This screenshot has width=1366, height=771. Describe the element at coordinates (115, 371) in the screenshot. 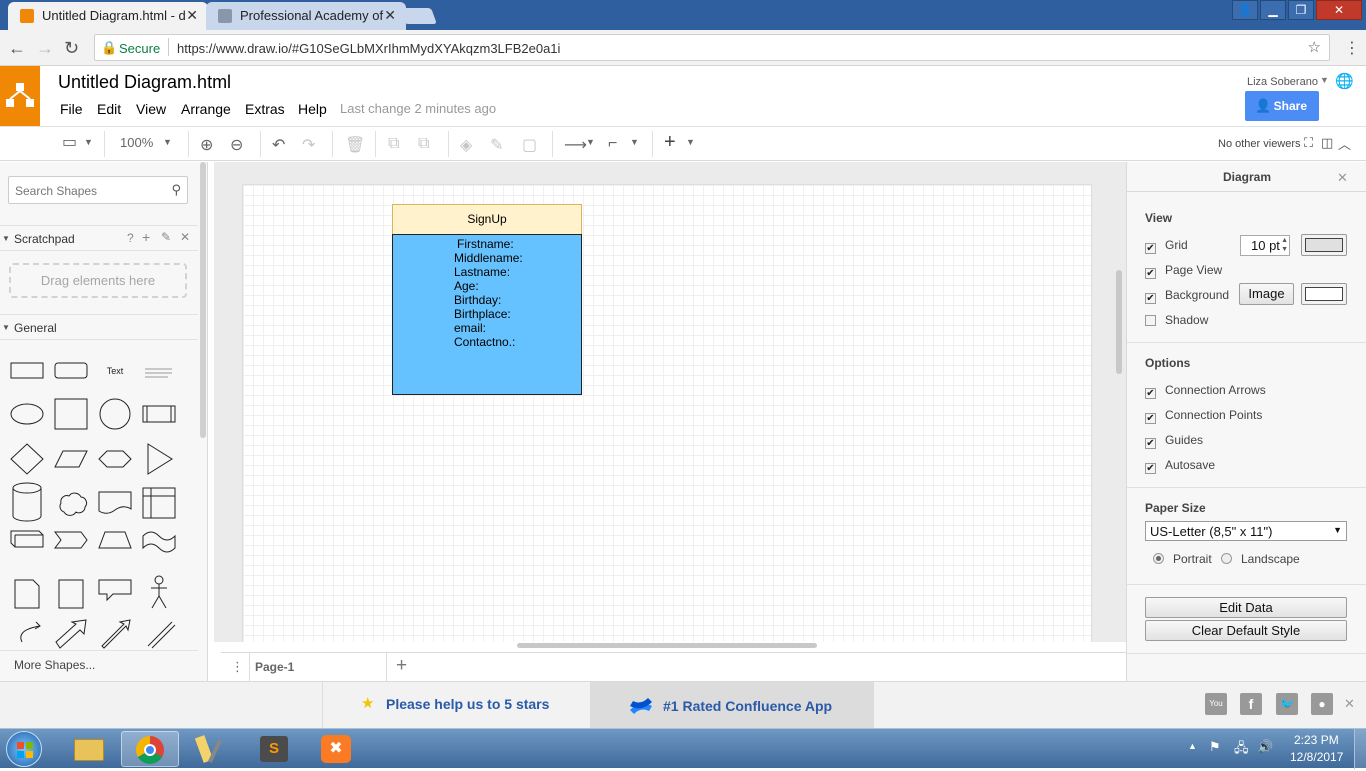

I see `text-shape-label: Text` at that location.